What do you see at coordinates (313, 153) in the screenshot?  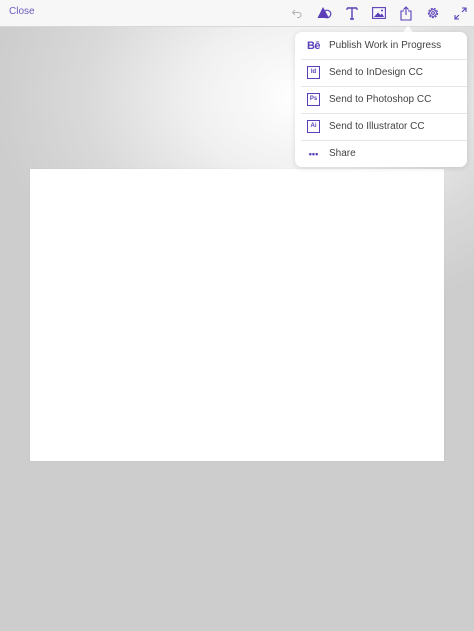 I see `more-dots-icon: •••` at bounding box center [313, 153].